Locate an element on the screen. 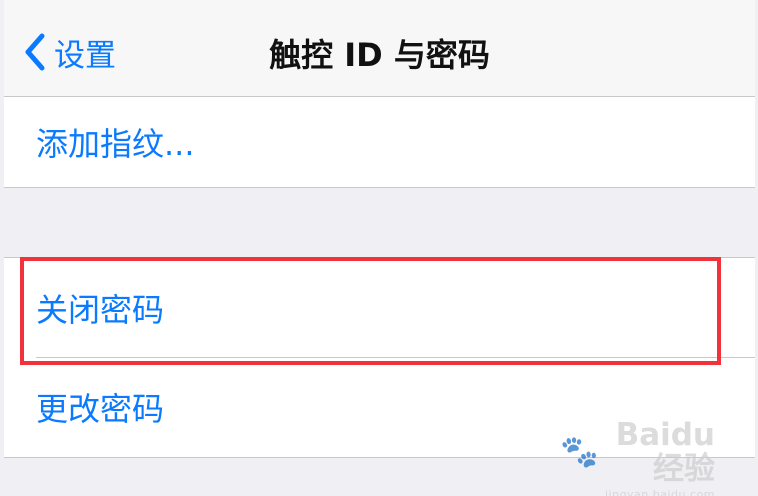 This screenshot has height=496, width=758. page-title: 触控 ID 与密码 is located at coordinates (379, 55).